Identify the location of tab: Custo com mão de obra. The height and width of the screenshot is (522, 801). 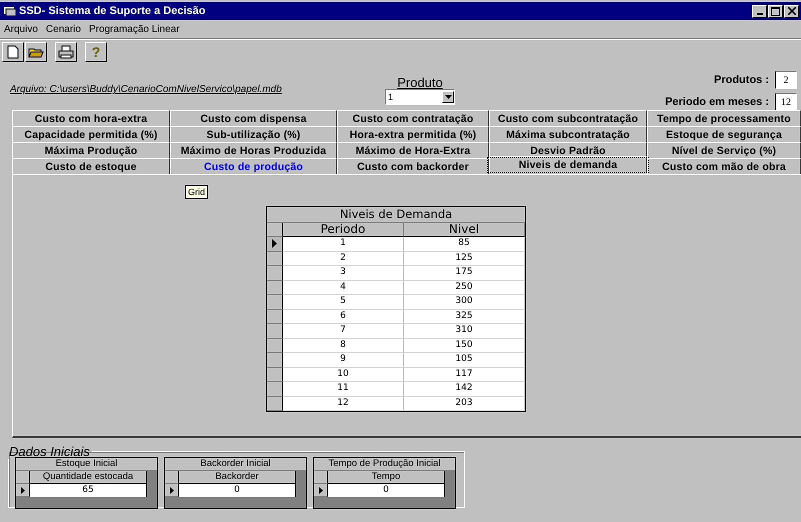
(724, 166).